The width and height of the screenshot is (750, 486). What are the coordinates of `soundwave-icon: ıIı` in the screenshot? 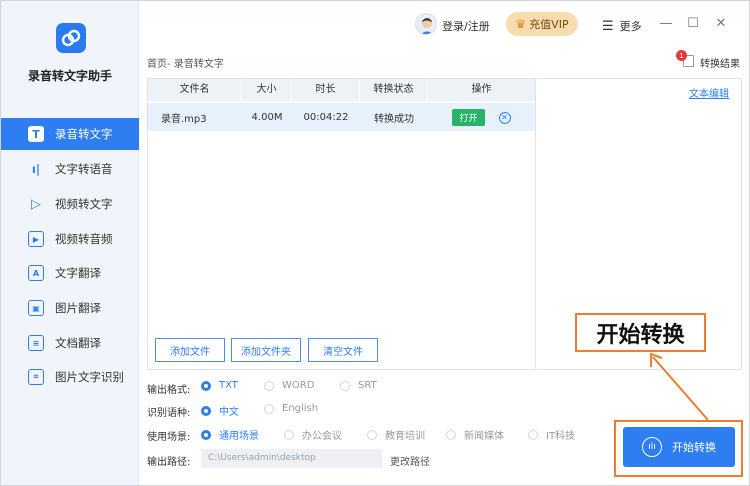 It's located at (652, 447).